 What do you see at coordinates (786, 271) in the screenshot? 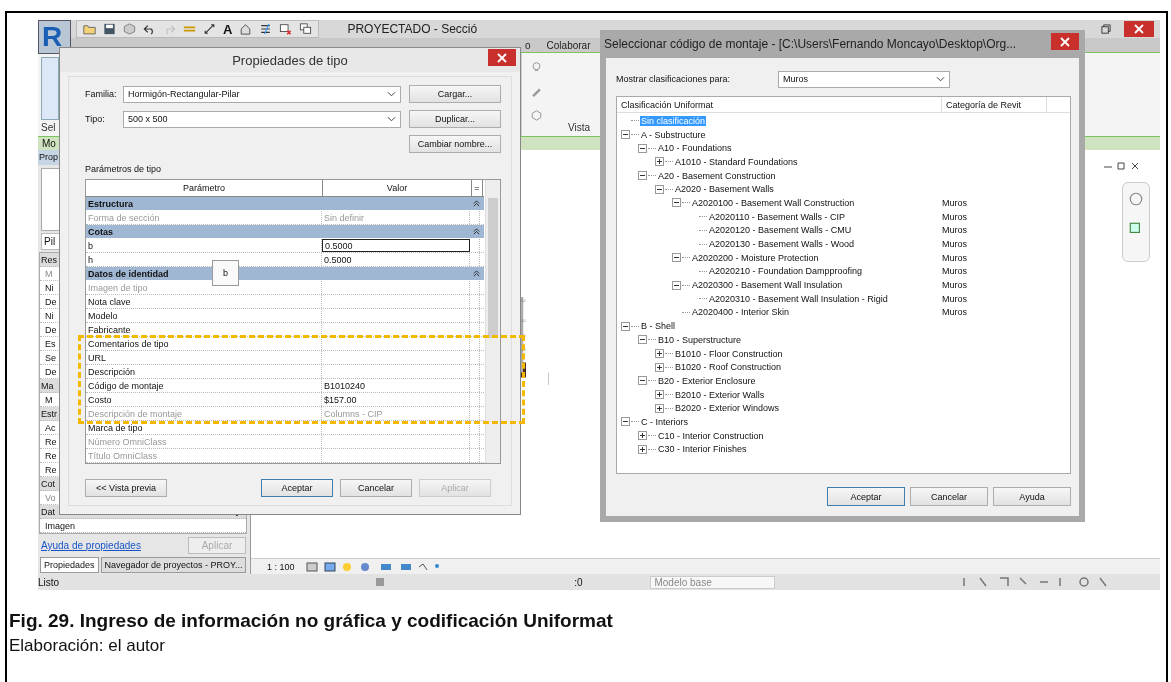
I see `tree-item: A2020210 - Foundation Dampproofing` at bounding box center [786, 271].